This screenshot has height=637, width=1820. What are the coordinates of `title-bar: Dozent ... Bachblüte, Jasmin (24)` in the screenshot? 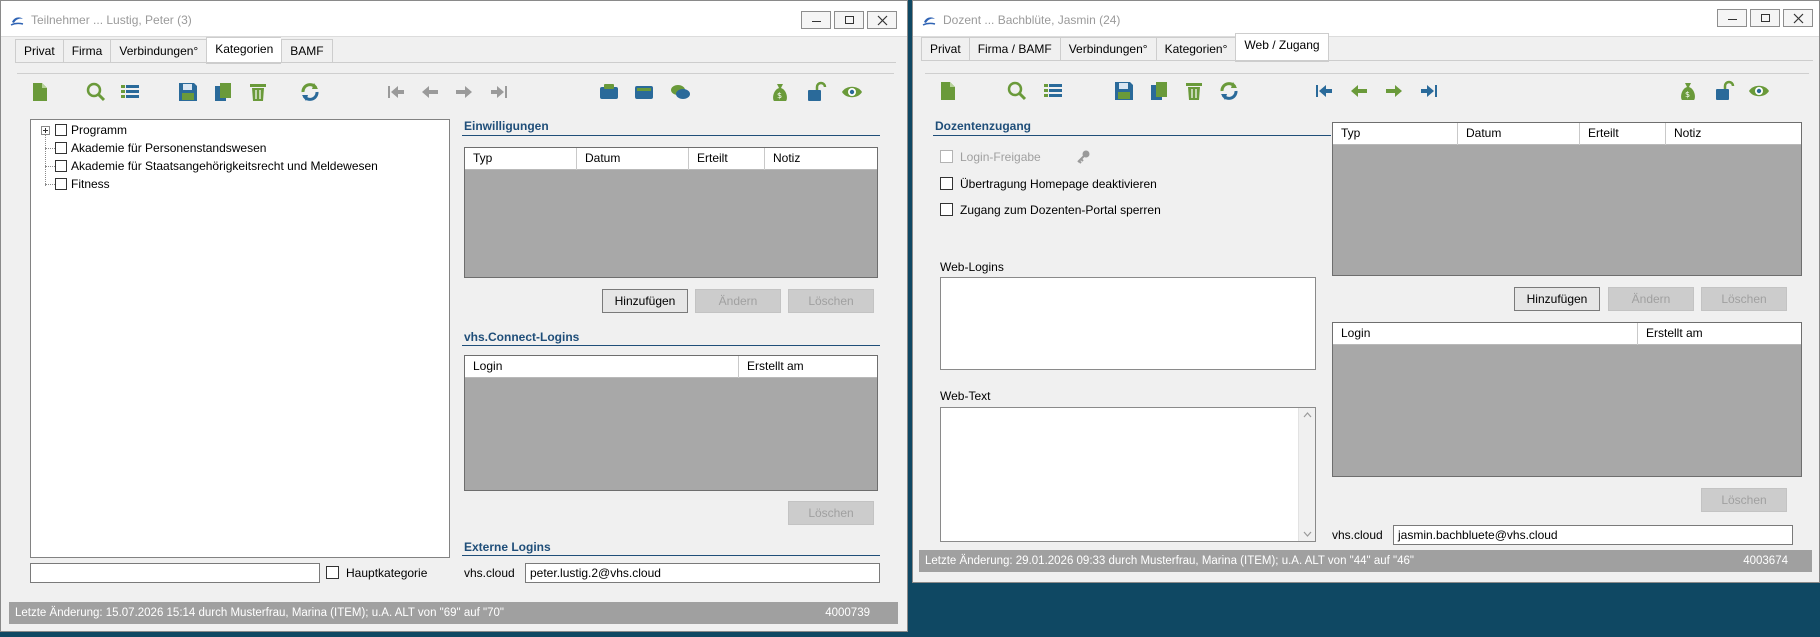 It's located at (1366, 19).